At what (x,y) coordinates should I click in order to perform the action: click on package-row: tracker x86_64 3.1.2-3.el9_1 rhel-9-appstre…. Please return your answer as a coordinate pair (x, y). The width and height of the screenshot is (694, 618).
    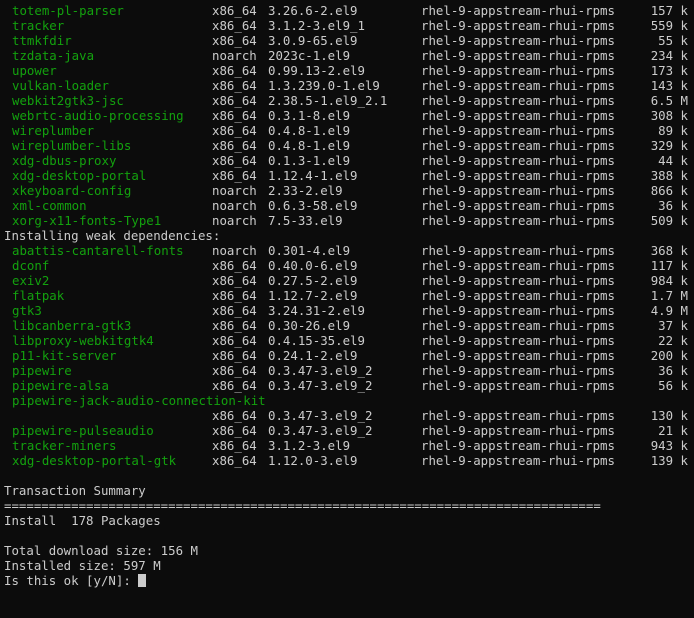
    Looking at the image, I should click on (349, 25).